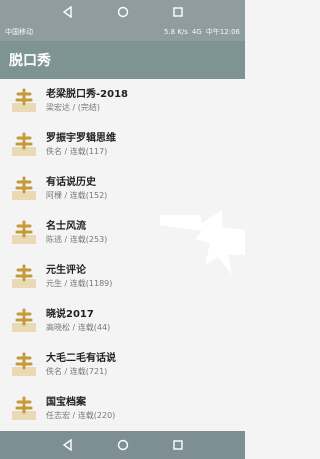 This screenshot has height=459, width=320. What do you see at coordinates (122, 365) in the screenshot?
I see `list-item: 大毛二毛有话说 佚名 / 连载(721)` at bounding box center [122, 365].